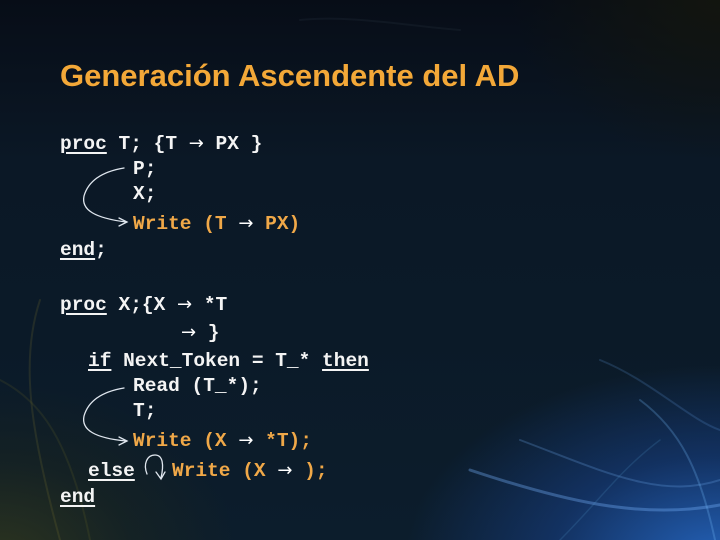 This screenshot has height=540, width=720. What do you see at coordinates (124, 324) in the screenshot?
I see `curved-arrows` at bounding box center [124, 324].